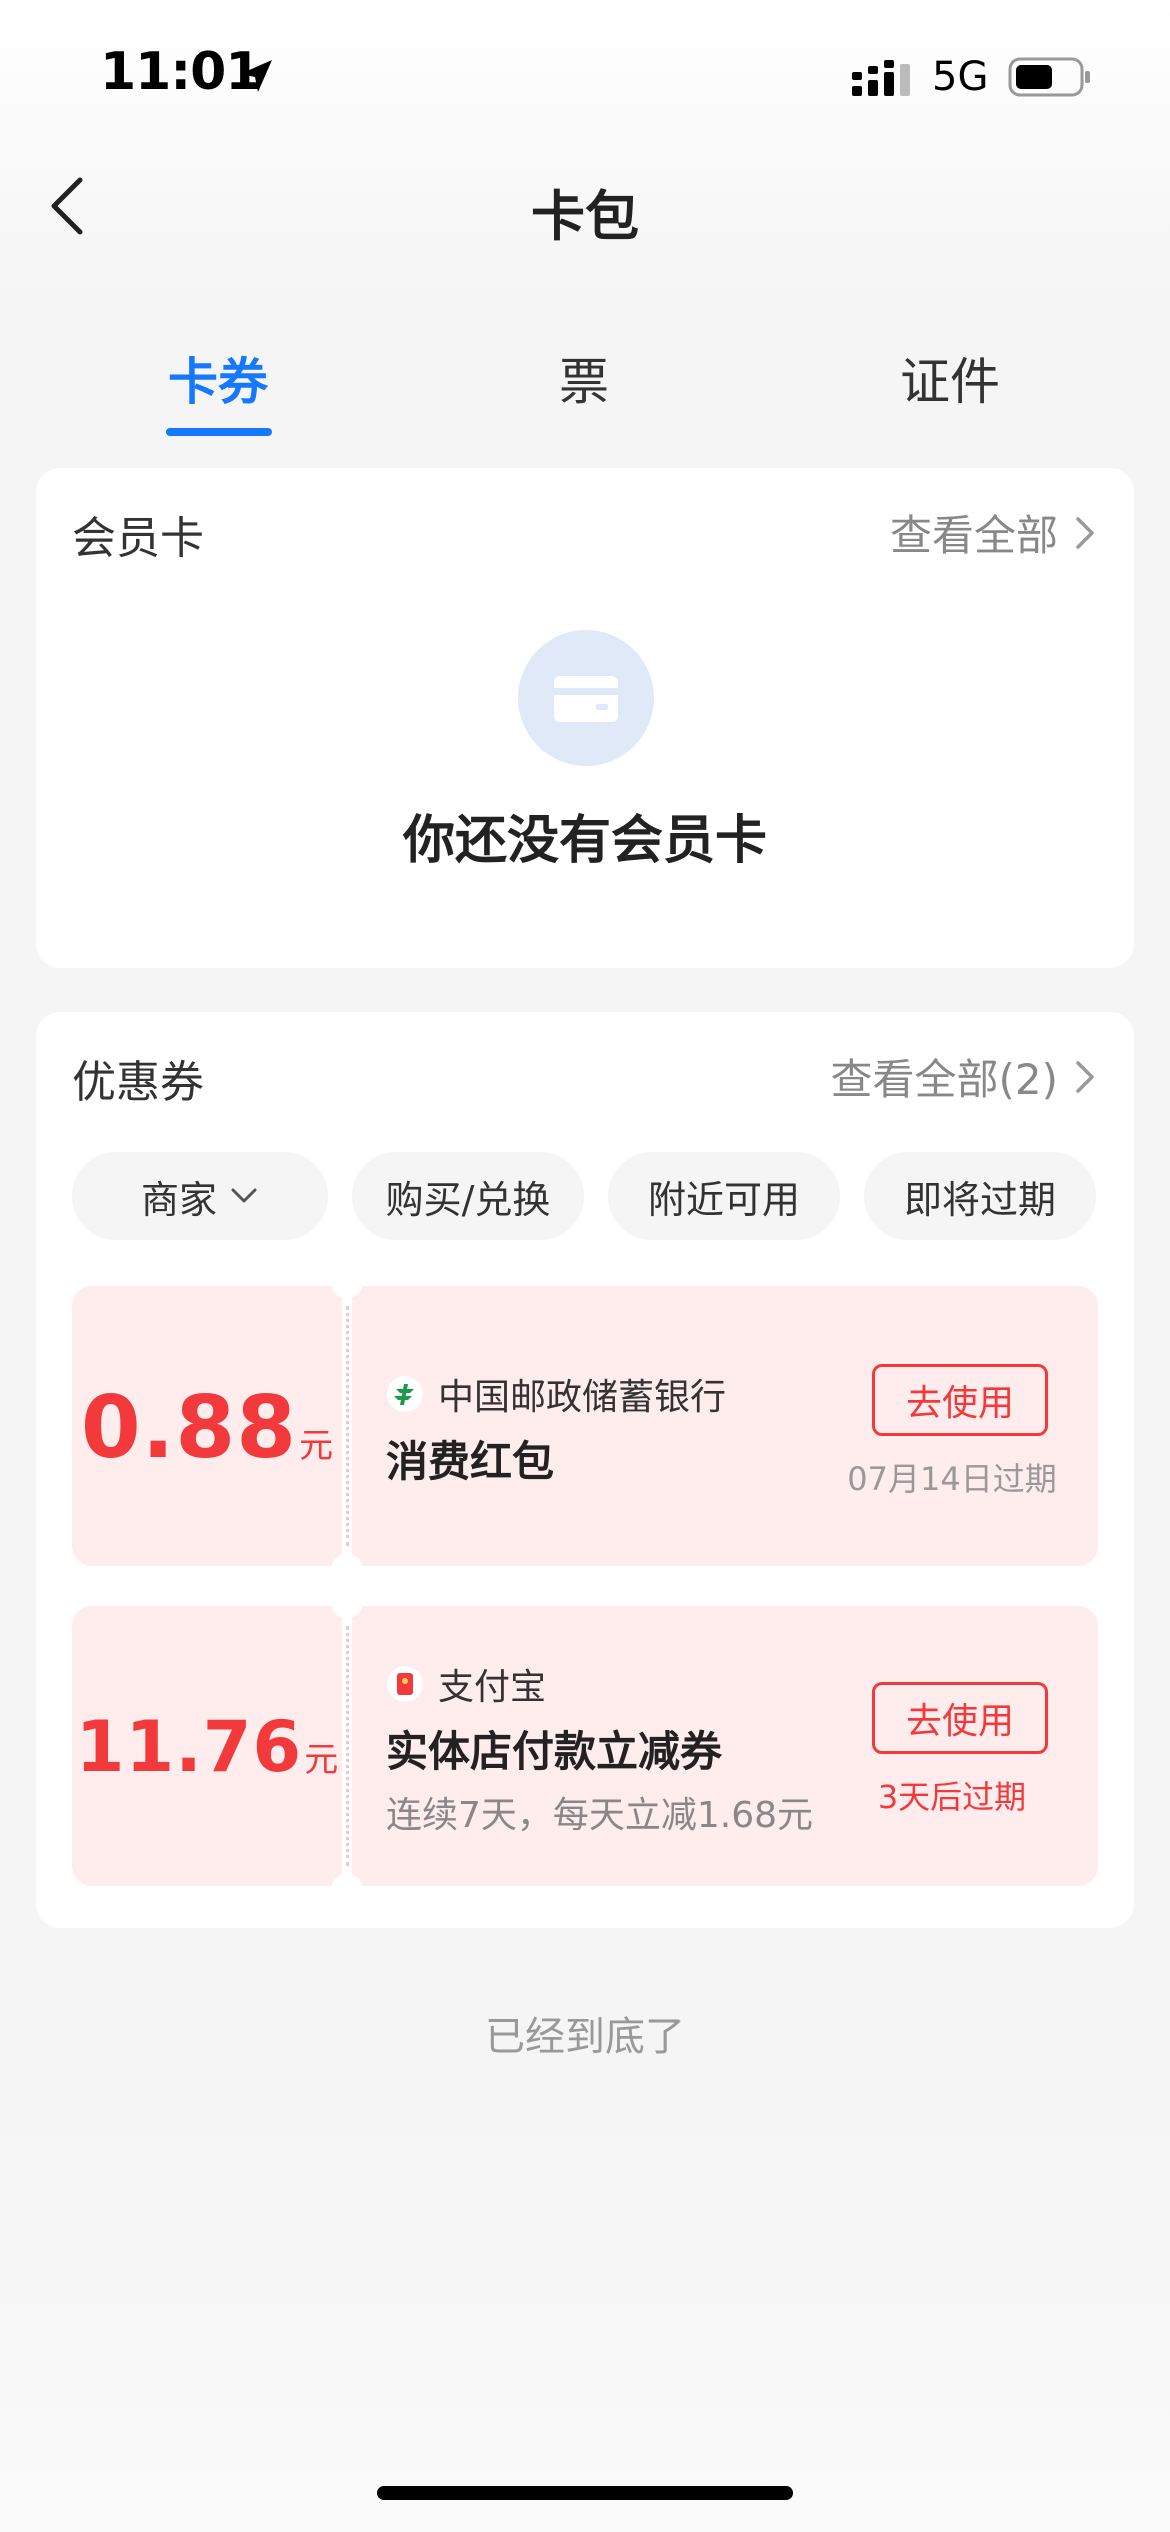 This screenshot has height=2532, width=1170. I want to click on coupon-amount-value: 11.76, so click(189, 1747).